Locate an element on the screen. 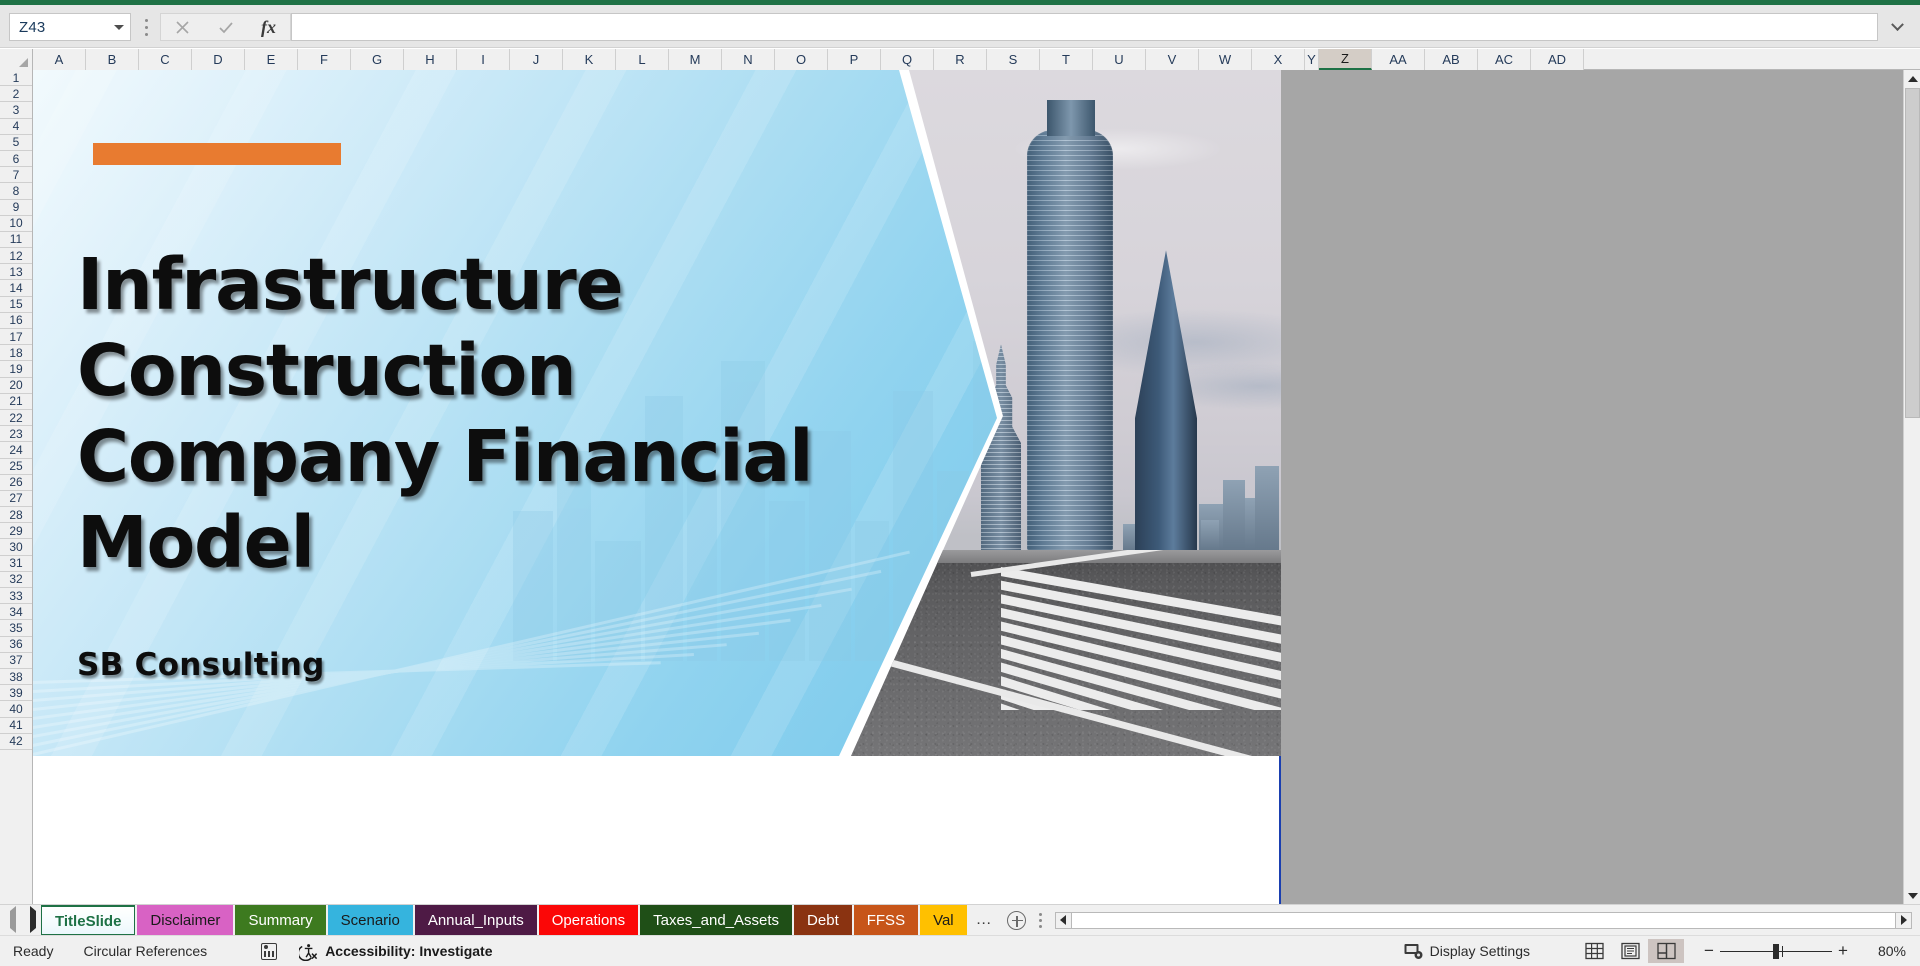 This screenshot has width=1920, height=966. row-header-18: 18 is located at coordinates (16, 353).